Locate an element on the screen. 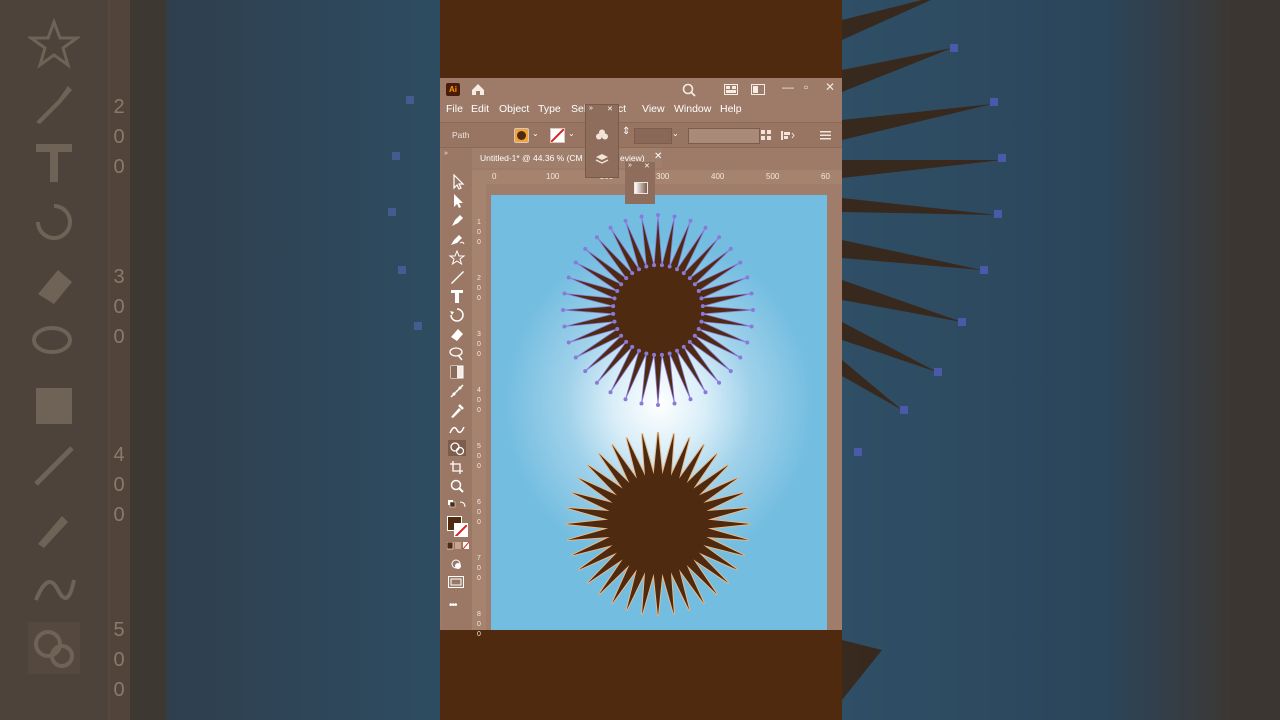 Image resolution: width=1280 pixels, height=720 pixels. eyedropper-tool-icon is located at coordinates (457, 410).